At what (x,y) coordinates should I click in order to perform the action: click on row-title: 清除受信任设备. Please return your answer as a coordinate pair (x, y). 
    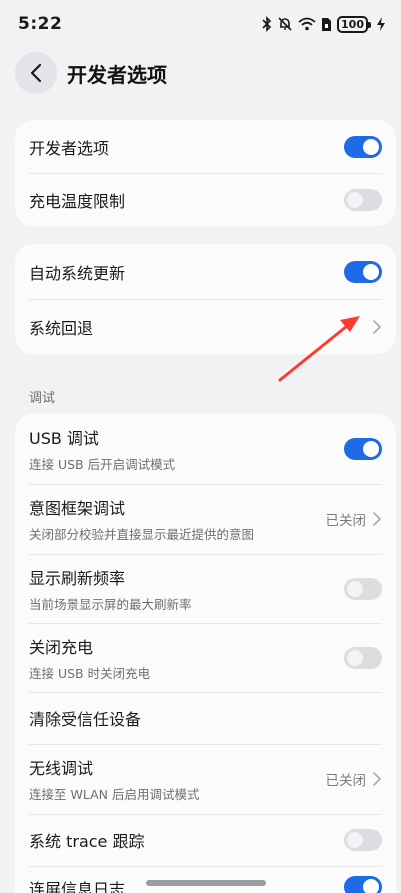
    Looking at the image, I should click on (85, 719).